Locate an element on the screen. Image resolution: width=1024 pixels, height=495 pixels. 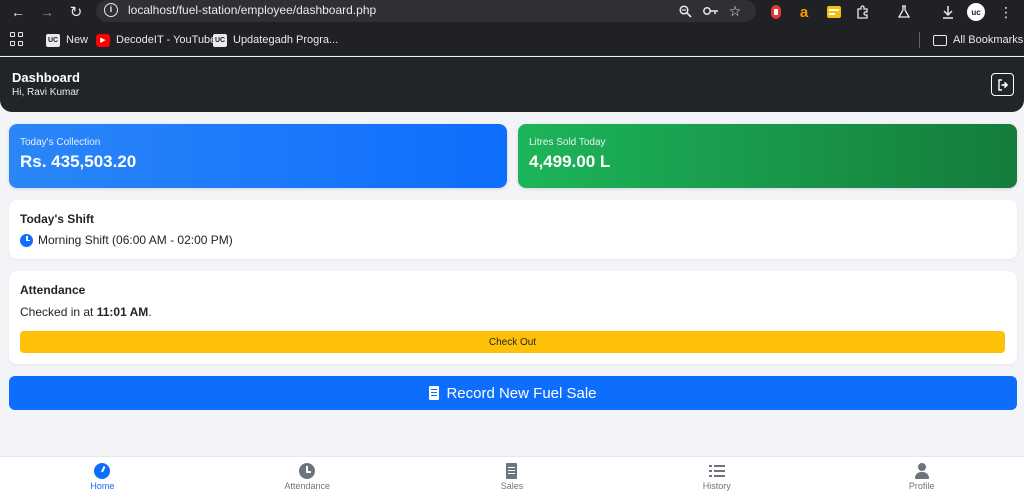
back-arrow-icon: ← is located at coordinates (18, 12).